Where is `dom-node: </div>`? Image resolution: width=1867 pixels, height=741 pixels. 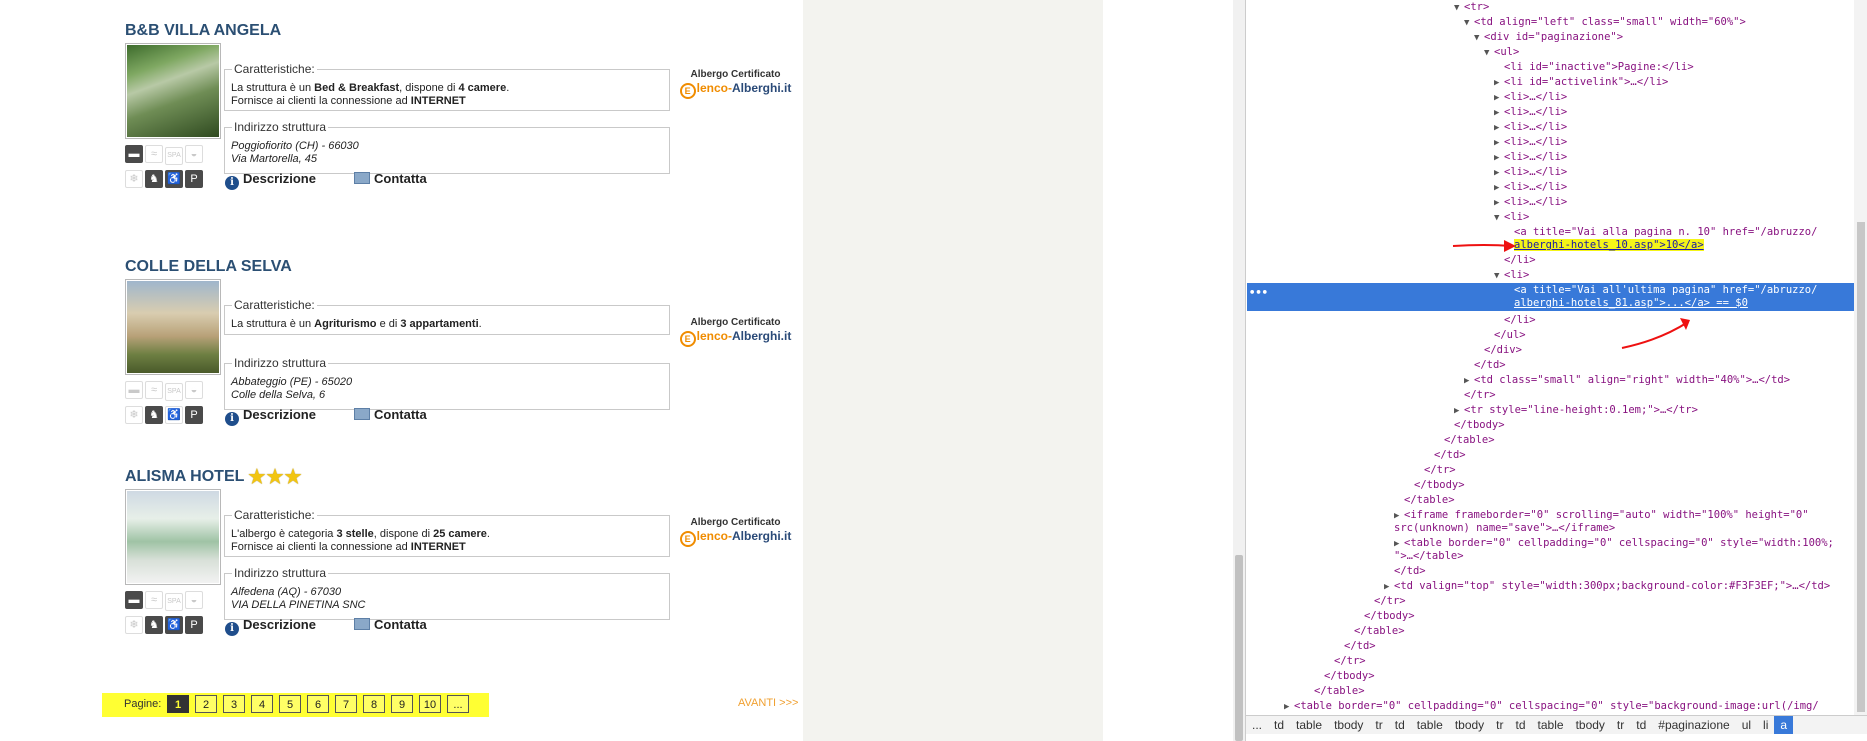 dom-node: </div> is located at coordinates (1503, 350).